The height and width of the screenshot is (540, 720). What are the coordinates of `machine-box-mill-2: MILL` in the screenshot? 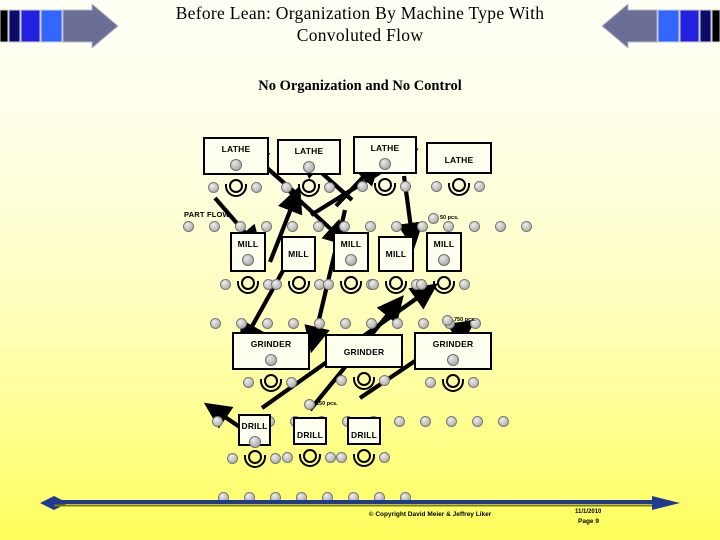 It's located at (298, 254).